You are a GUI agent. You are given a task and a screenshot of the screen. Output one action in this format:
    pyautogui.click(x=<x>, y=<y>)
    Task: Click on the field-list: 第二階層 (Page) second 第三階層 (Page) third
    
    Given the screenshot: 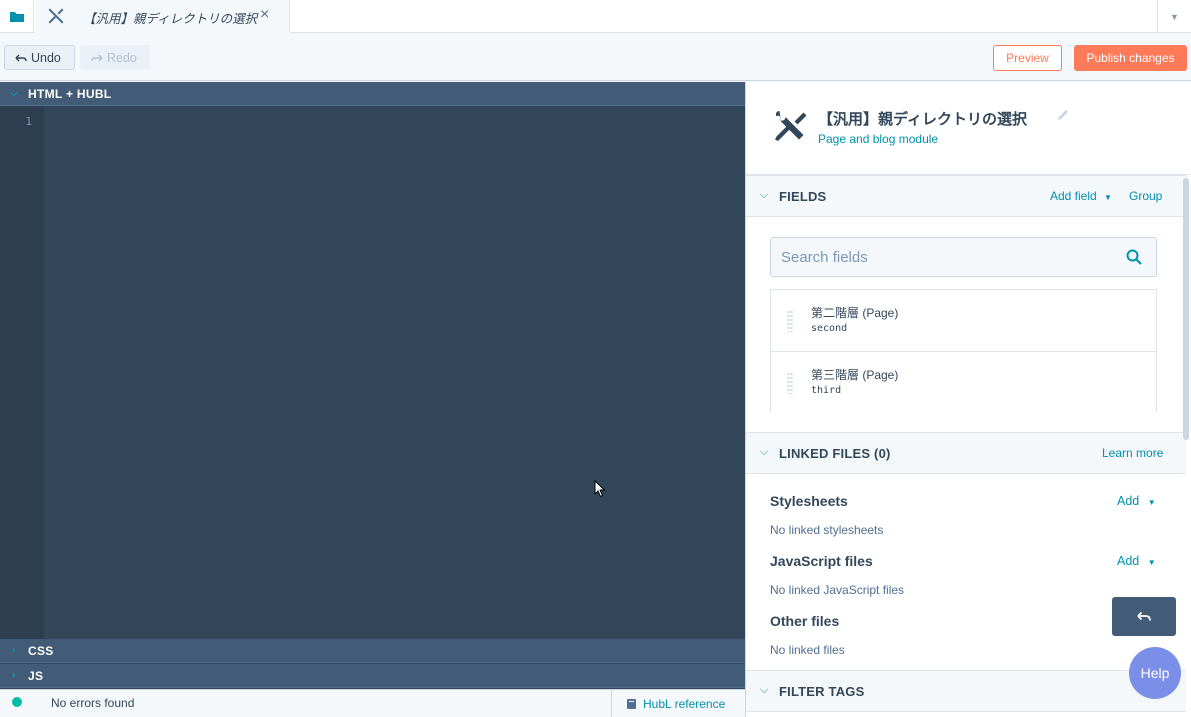 What is the action you would take?
    pyautogui.click(x=963, y=350)
    